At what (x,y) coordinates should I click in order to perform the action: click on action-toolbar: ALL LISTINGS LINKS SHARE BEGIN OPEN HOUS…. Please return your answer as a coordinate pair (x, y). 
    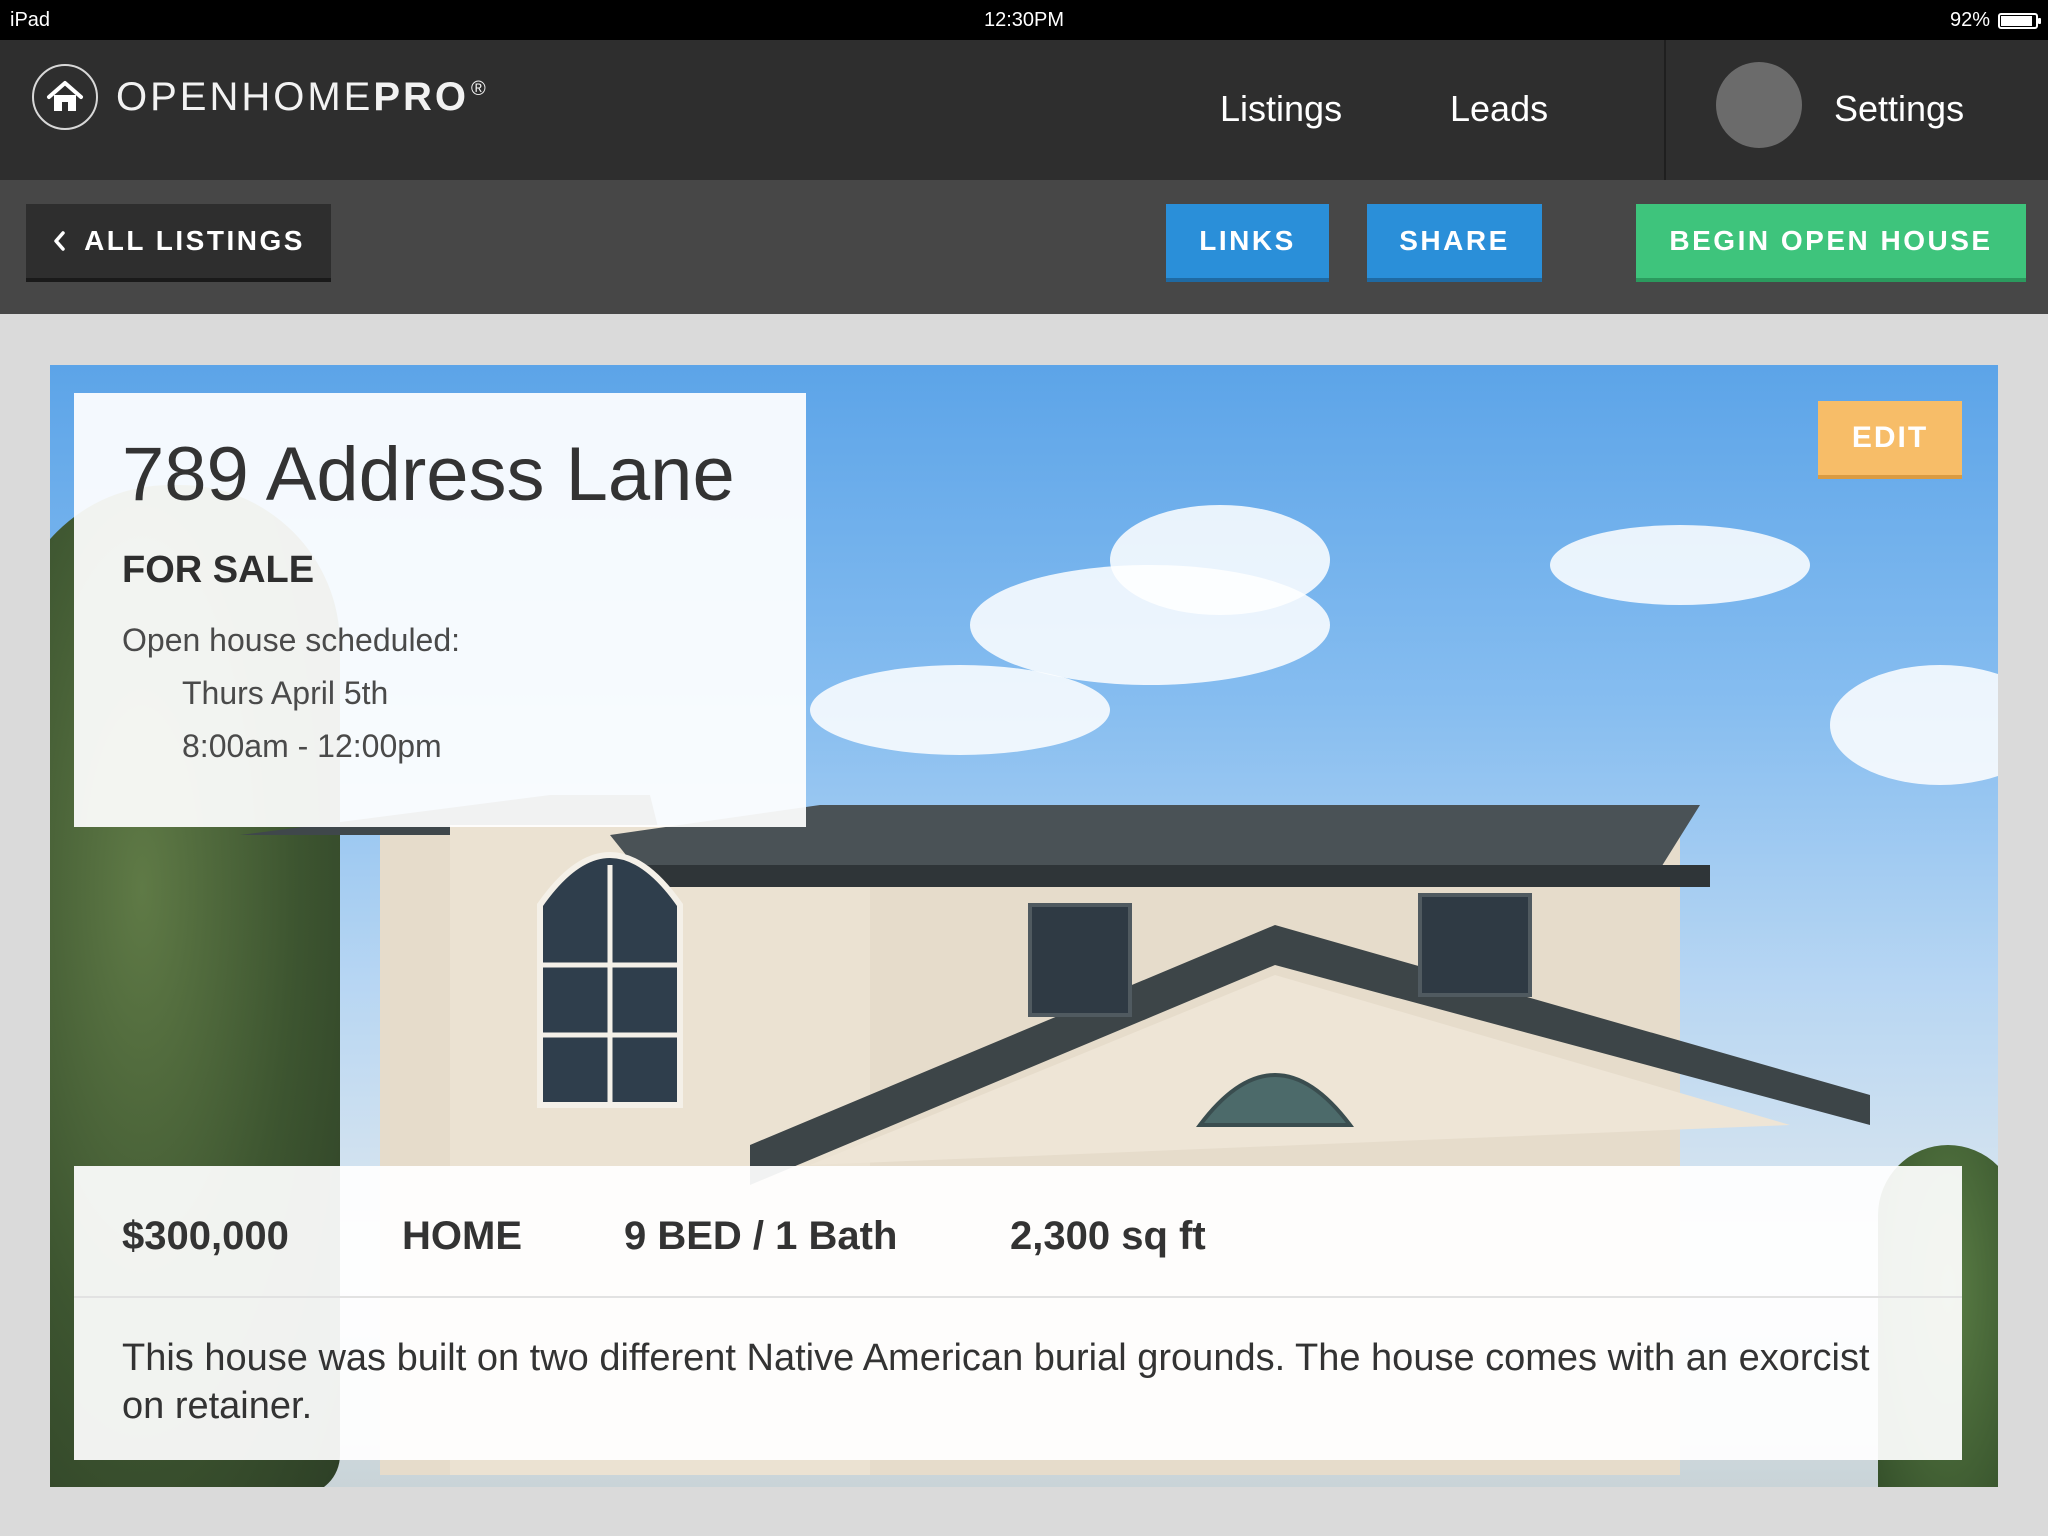
    Looking at the image, I should click on (1024, 247).